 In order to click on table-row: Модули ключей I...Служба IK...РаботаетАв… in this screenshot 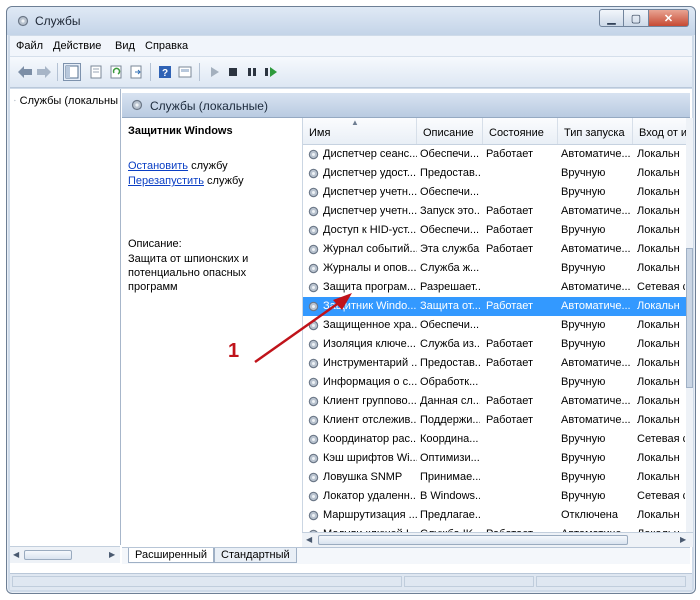, I will do `click(494, 528)`.